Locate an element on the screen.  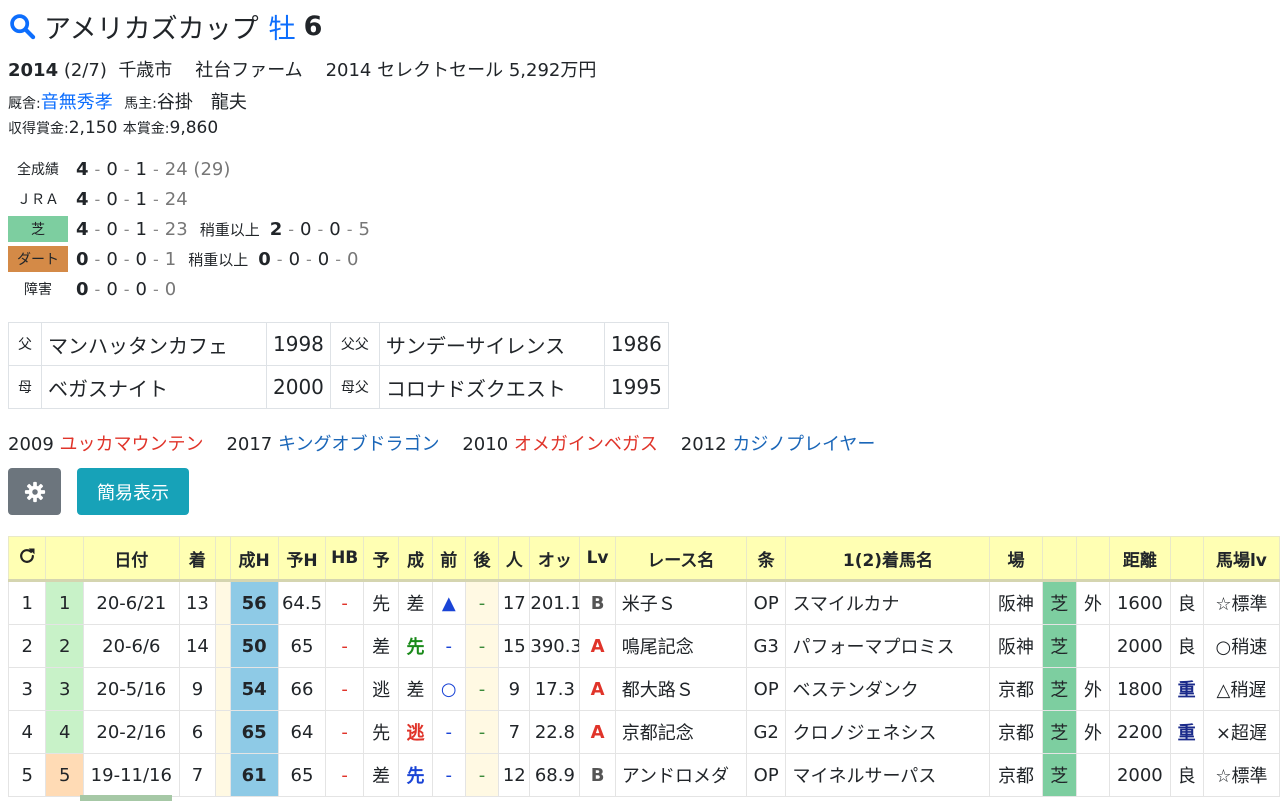
col-header-date: 日付 is located at coordinates (131, 559).